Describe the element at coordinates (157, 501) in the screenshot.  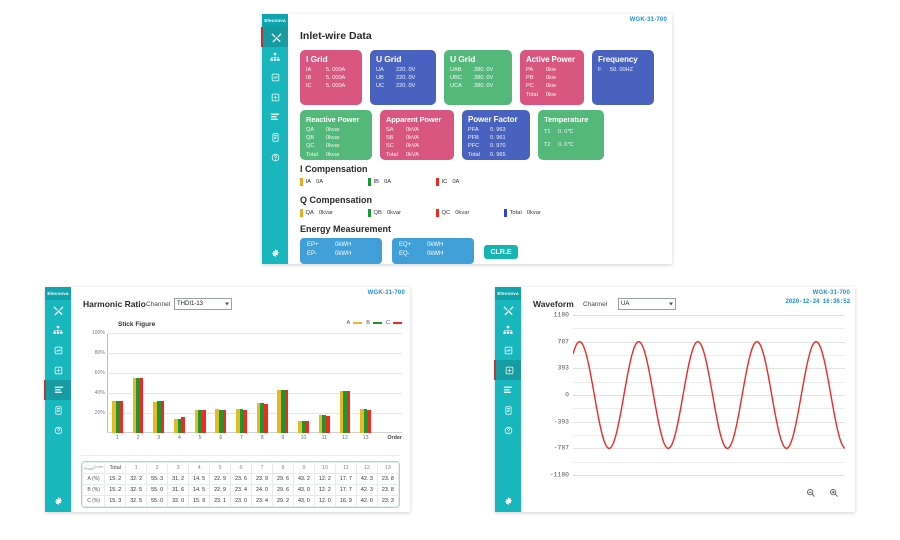
I see `table-cell: 55. 0` at that location.